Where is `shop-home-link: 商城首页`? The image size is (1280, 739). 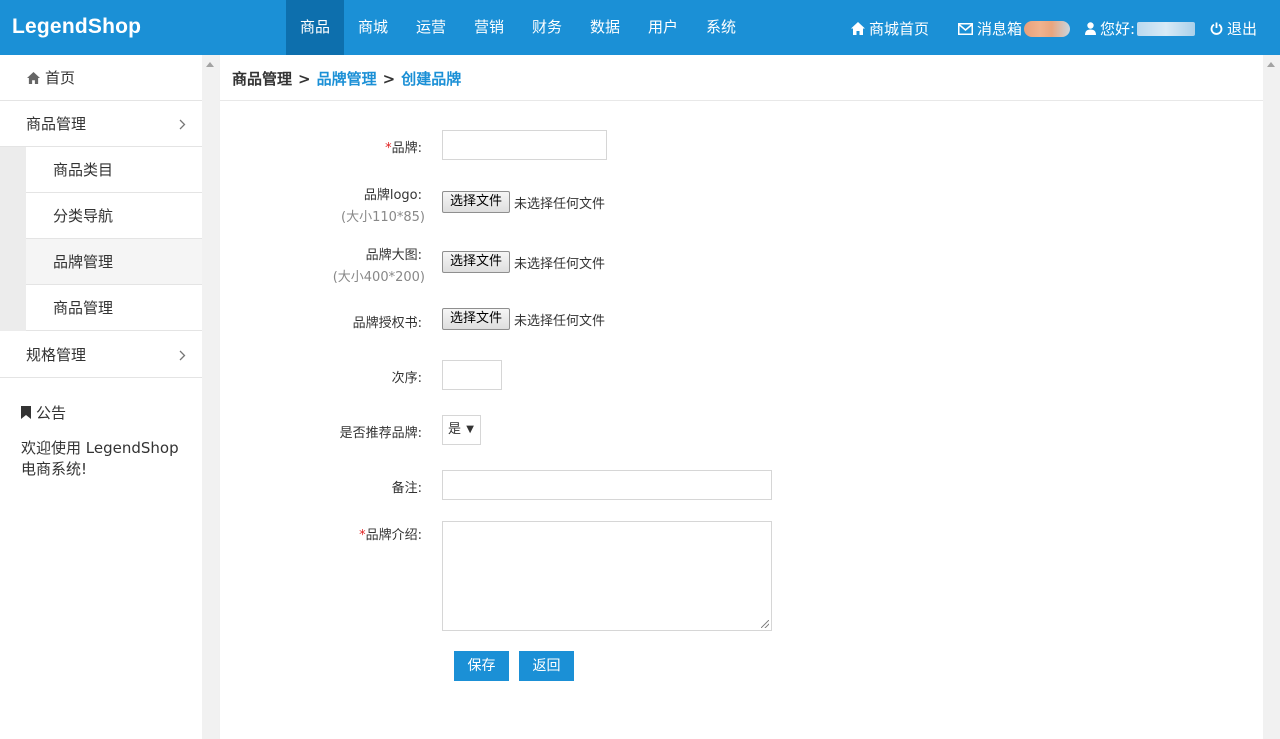
shop-home-link: 商城首页 is located at coordinates (890, 28).